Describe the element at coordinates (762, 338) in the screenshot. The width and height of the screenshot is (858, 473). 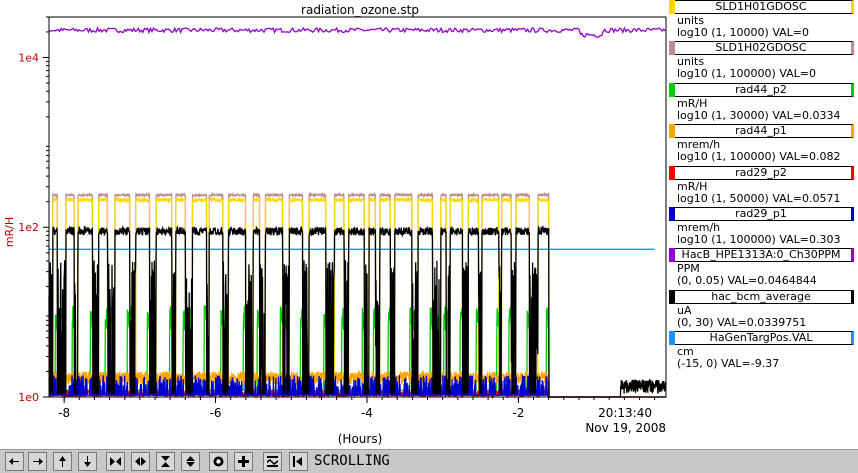
I see `legend-item-8: HaGenTargPos.VAL` at that location.